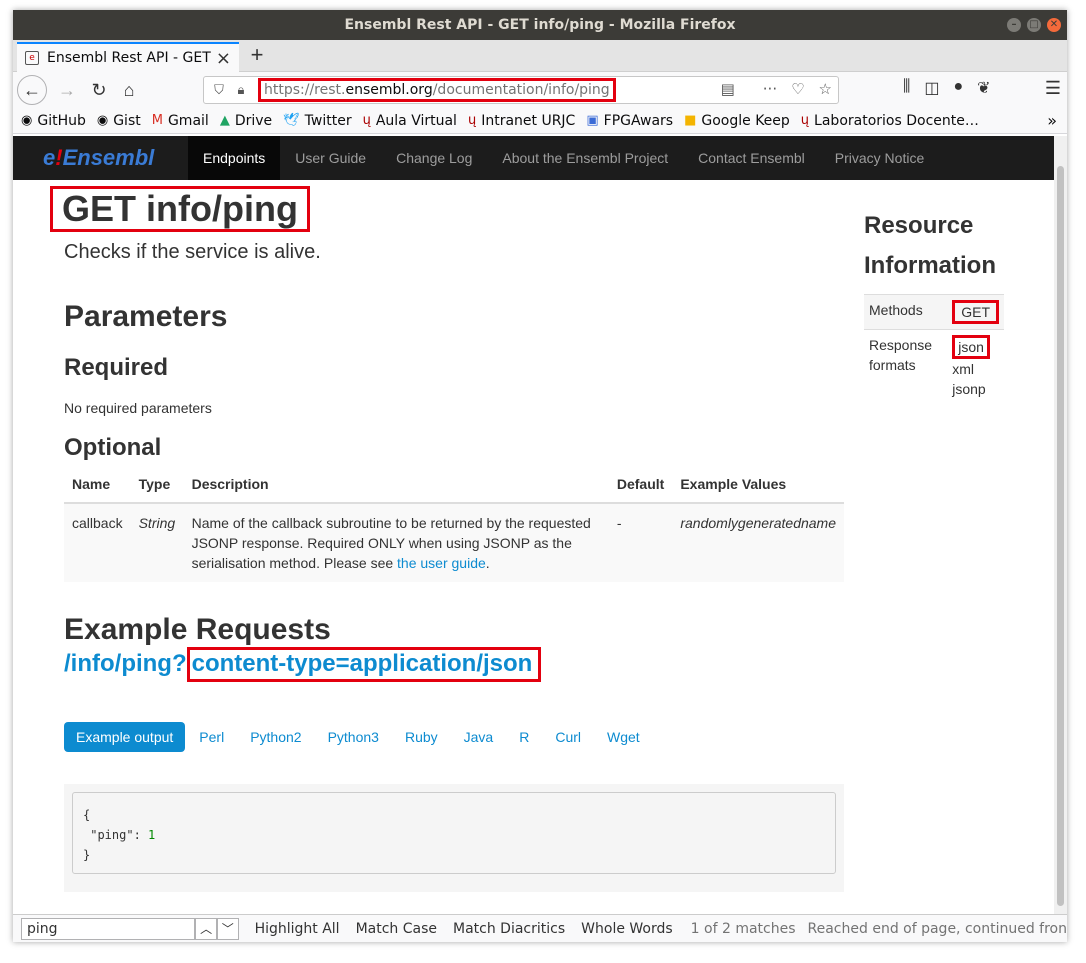 This screenshot has width=1086, height=963. I want to click on bookmark-drive: ▲ Drive, so click(246, 121).